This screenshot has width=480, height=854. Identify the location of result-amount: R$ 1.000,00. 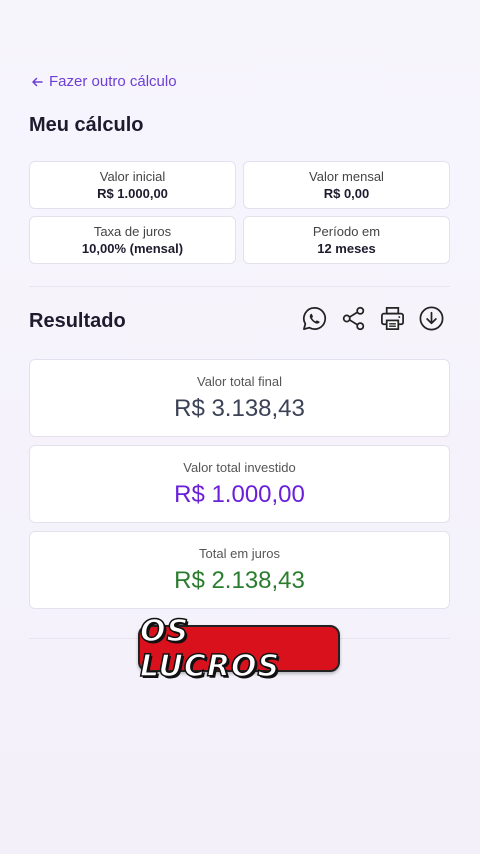
(239, 494).